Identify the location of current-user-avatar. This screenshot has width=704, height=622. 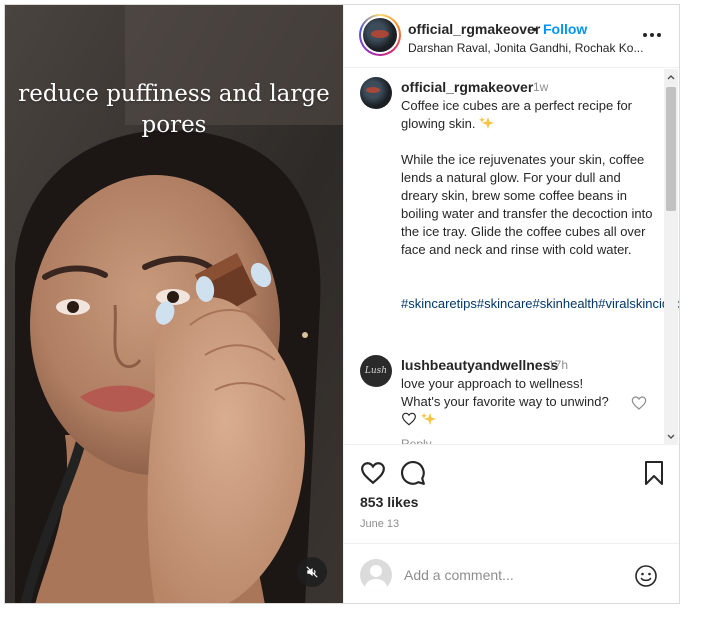
(376, 575).